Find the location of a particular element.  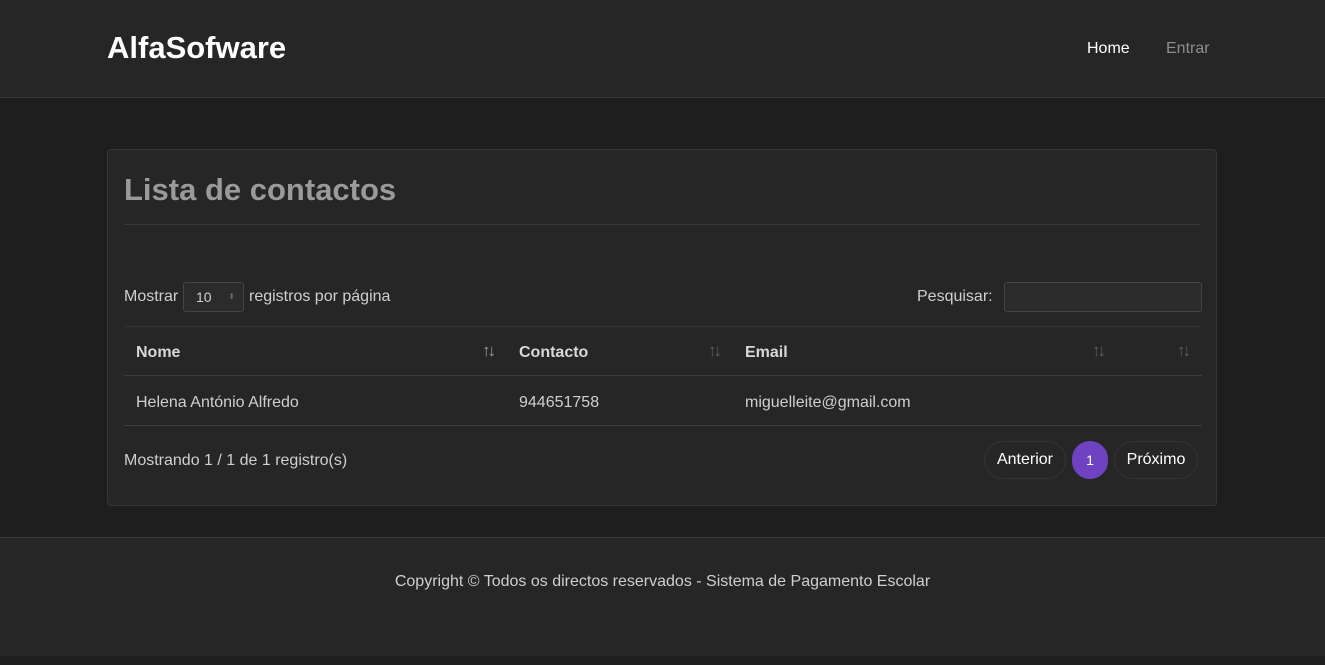

navbar: AlfaSofware Home Entrar is located at coordinates (662, 49).